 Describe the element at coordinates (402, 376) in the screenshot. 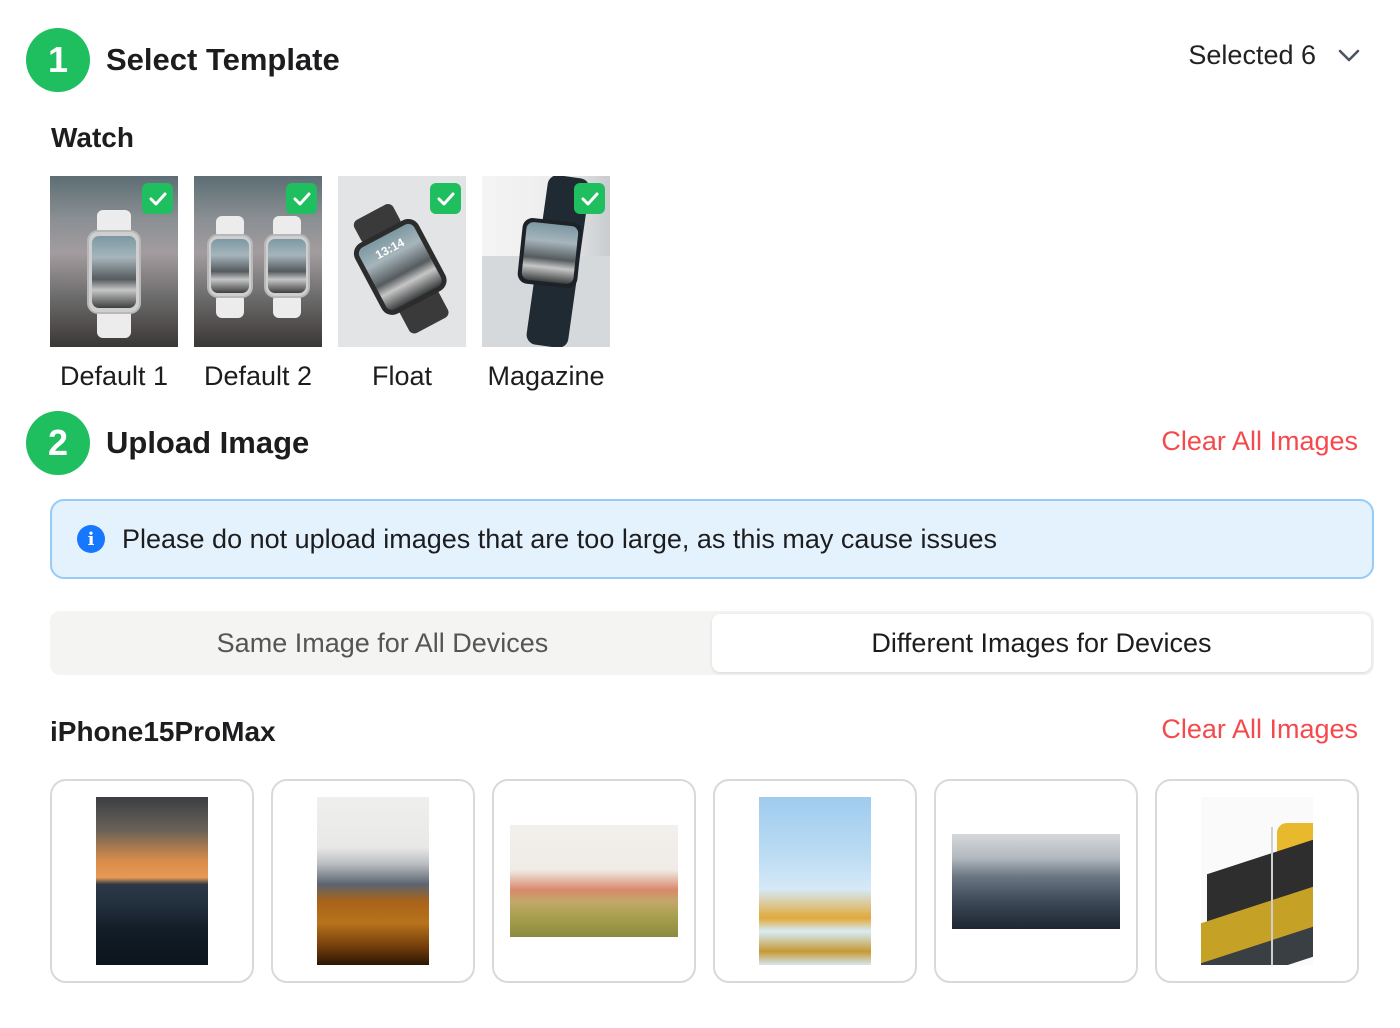

I see `template-name: Float` at that location.